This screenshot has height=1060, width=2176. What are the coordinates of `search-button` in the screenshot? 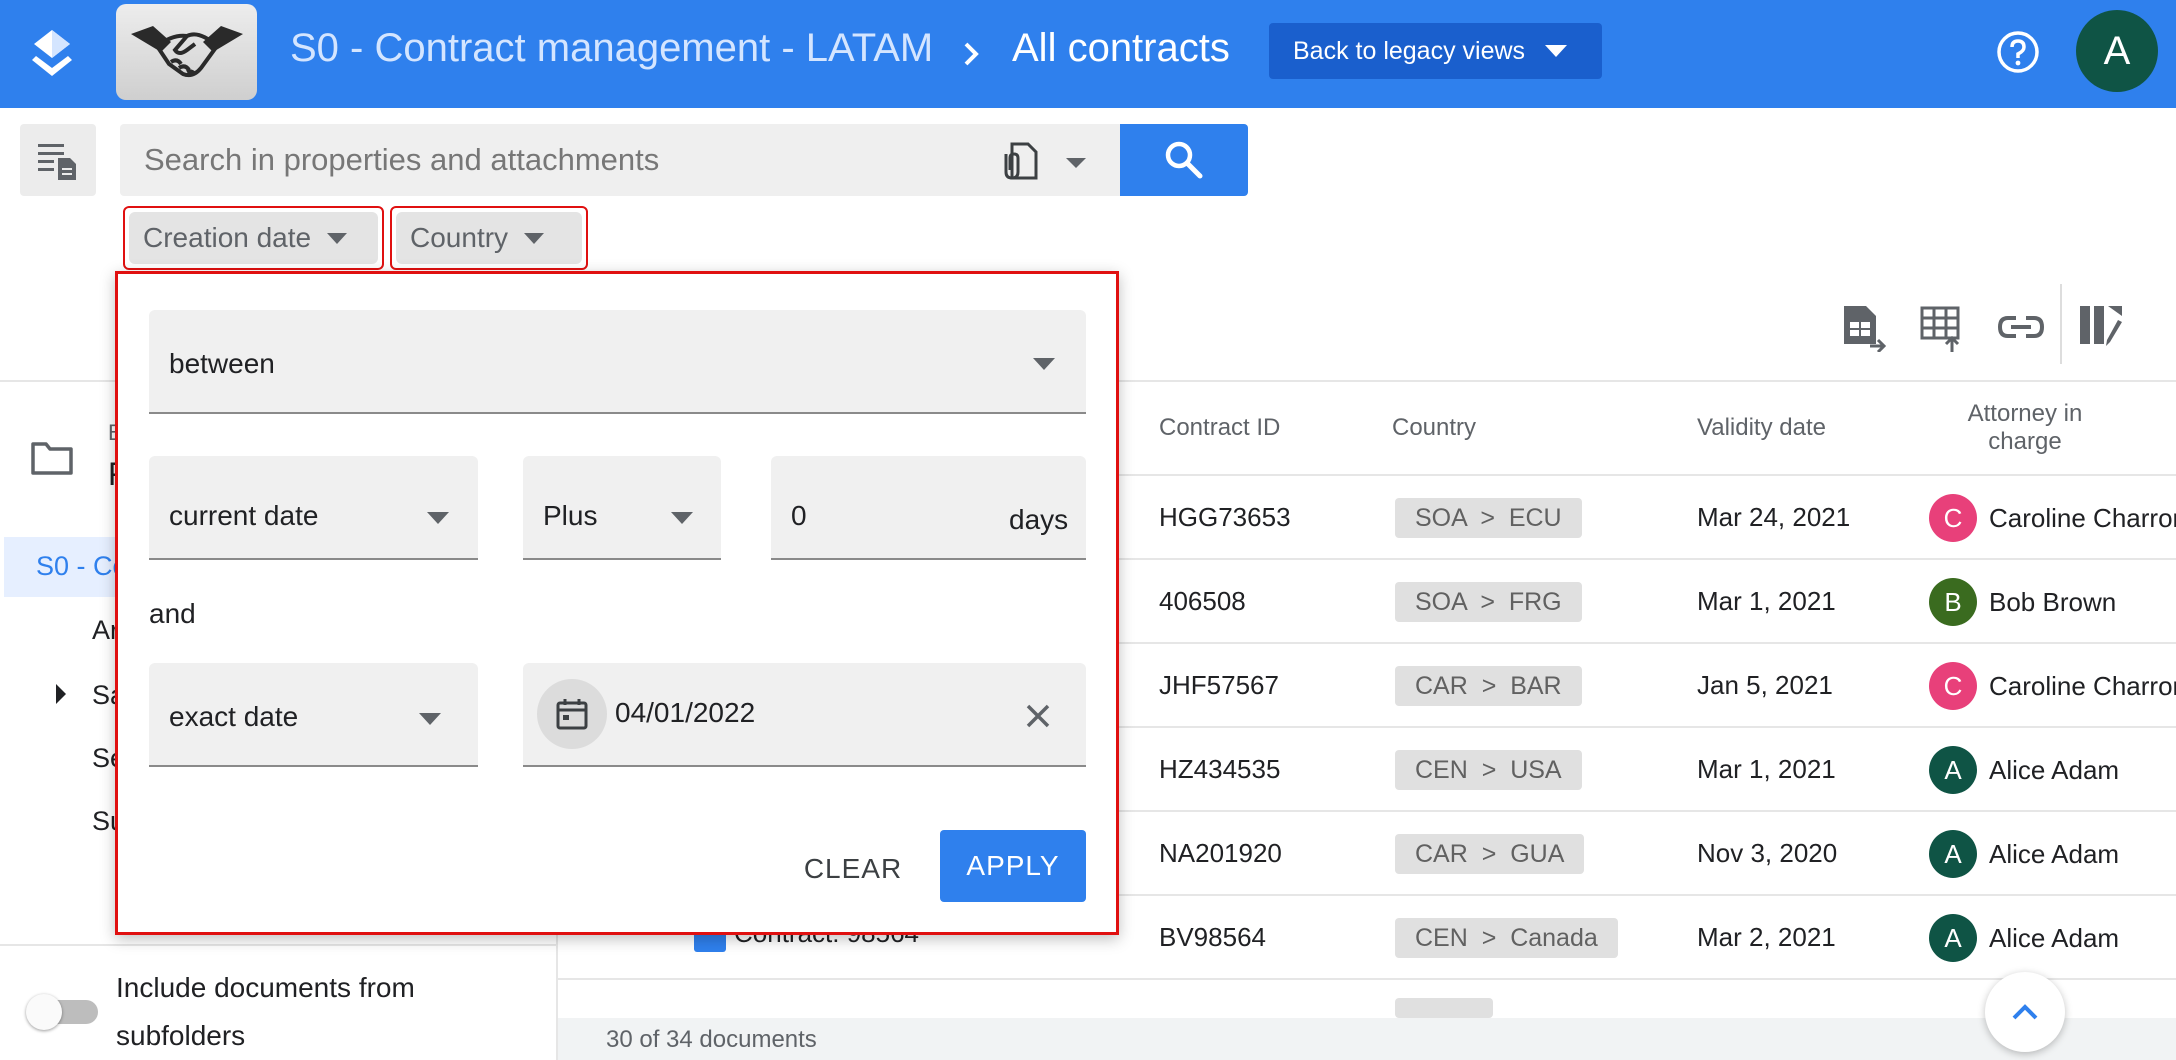 It's located at (1184, 160).